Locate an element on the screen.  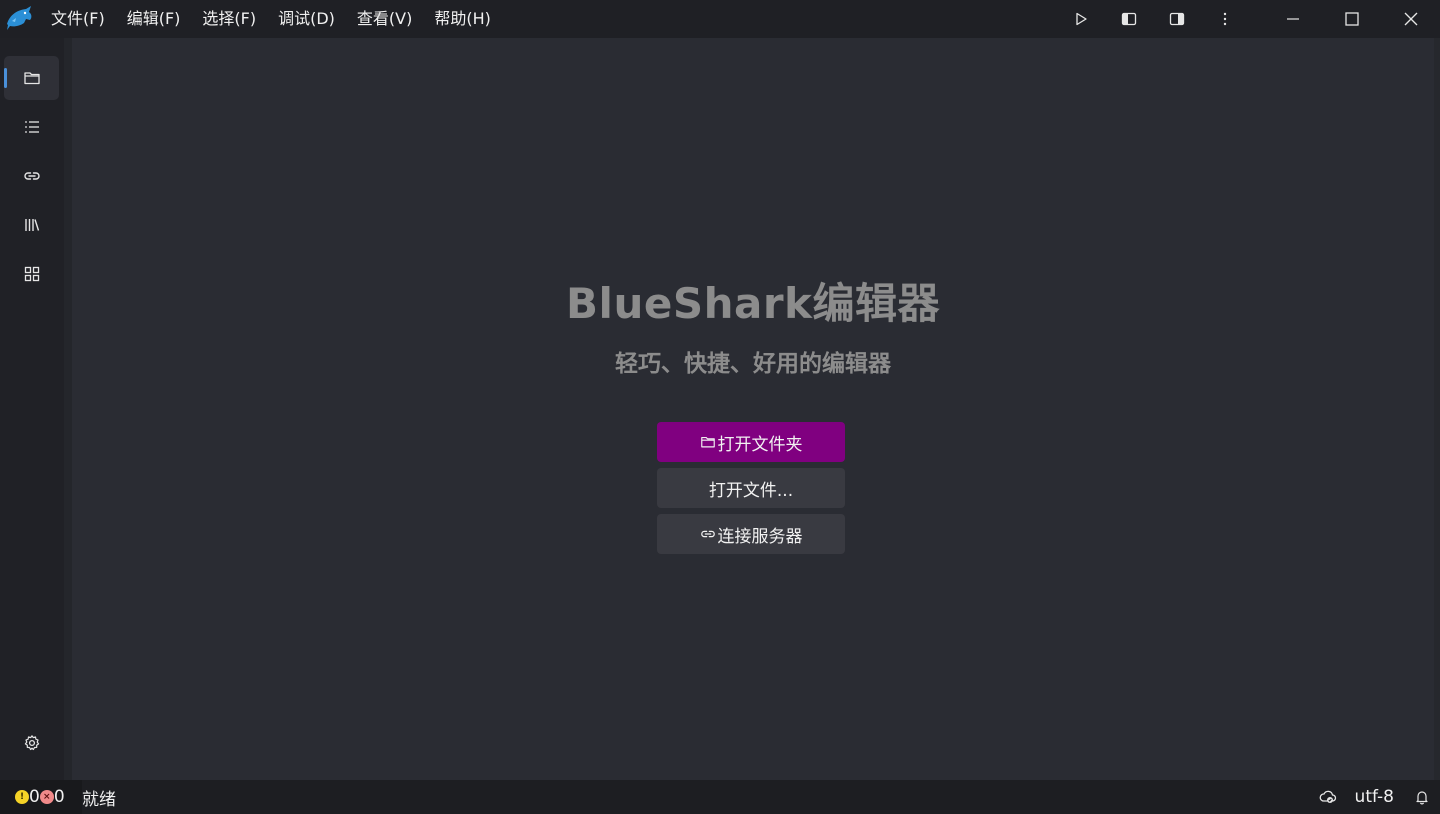
warning-icon: ! is located at coordinates (22, 797).